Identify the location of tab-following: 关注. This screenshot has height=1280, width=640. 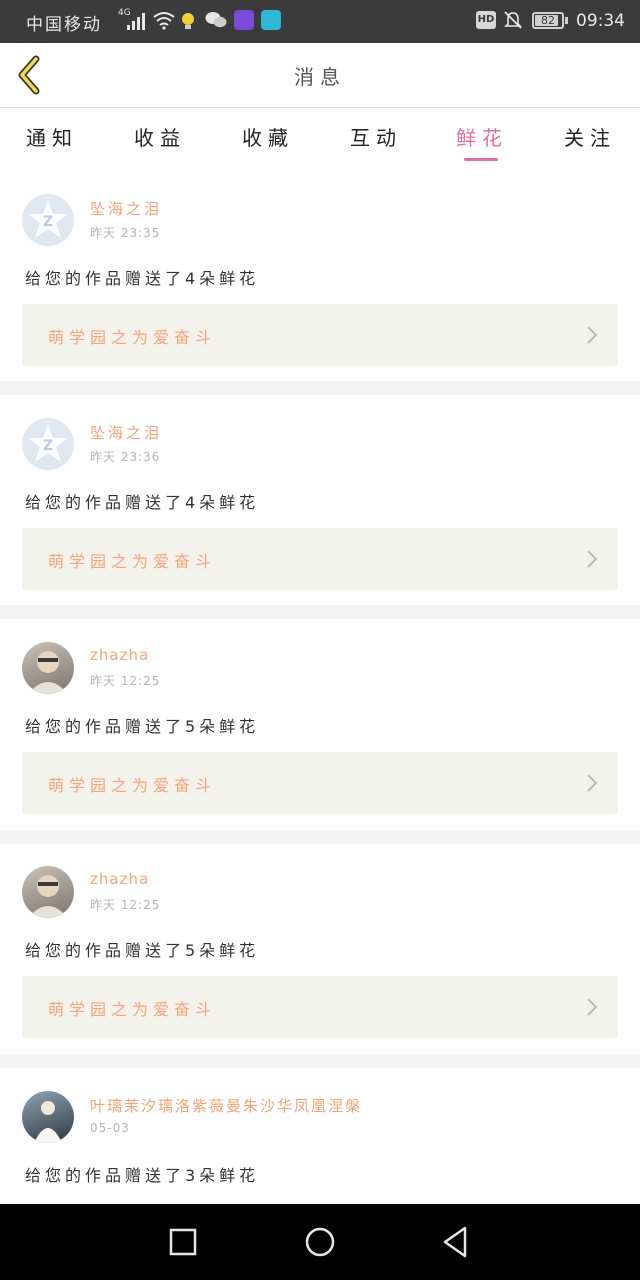
(590, 136).